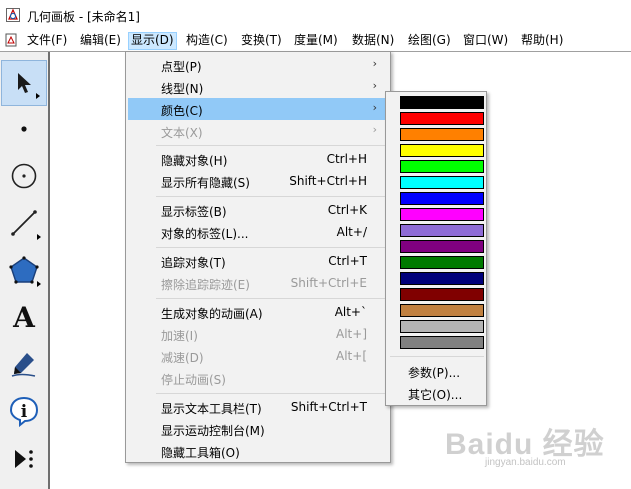  I want to click on window-title: 几何画板 - [未命名1], so click(83, 17).